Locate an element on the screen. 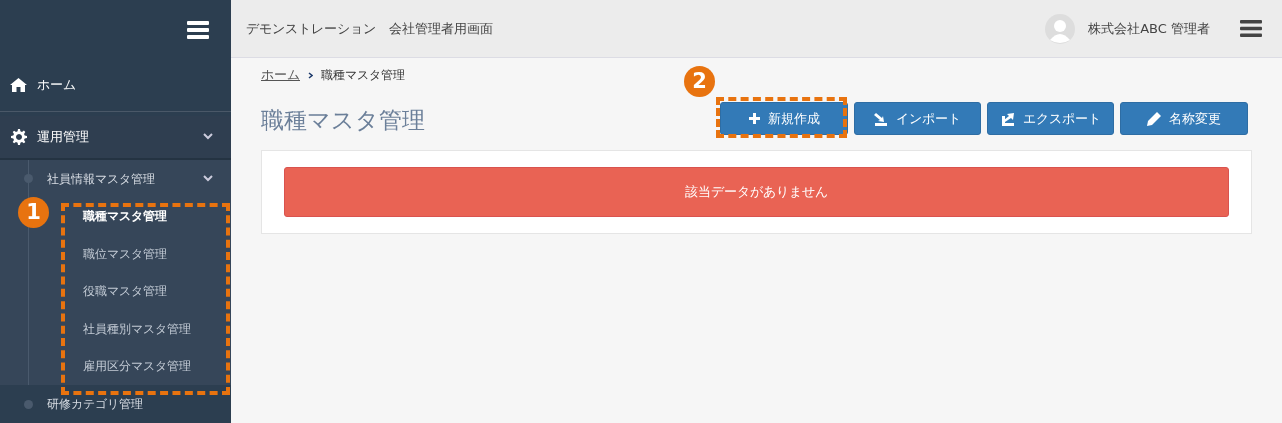 The height and width of the screenshot is (423, 1282). action-button: エクスポート is located at coordinates (1050, 118).